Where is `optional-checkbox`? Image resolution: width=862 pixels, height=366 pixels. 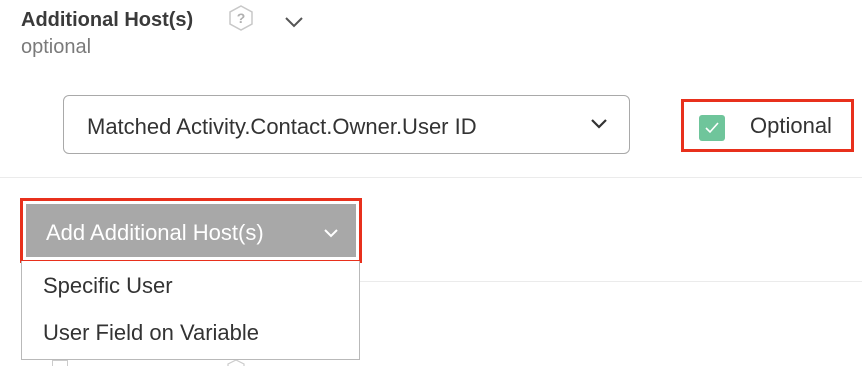 optional-checkbox is located at coordinates (712, 128).